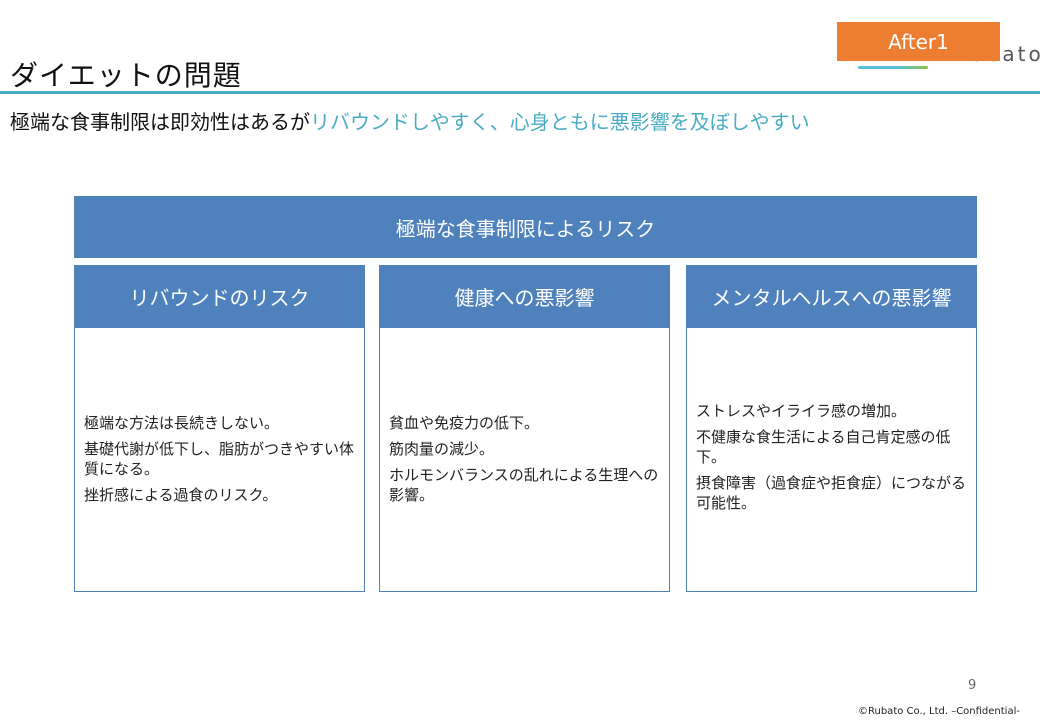  Describe the element at coordinates (893, 67) in the screenshot. I see `logo-underline` at that location.